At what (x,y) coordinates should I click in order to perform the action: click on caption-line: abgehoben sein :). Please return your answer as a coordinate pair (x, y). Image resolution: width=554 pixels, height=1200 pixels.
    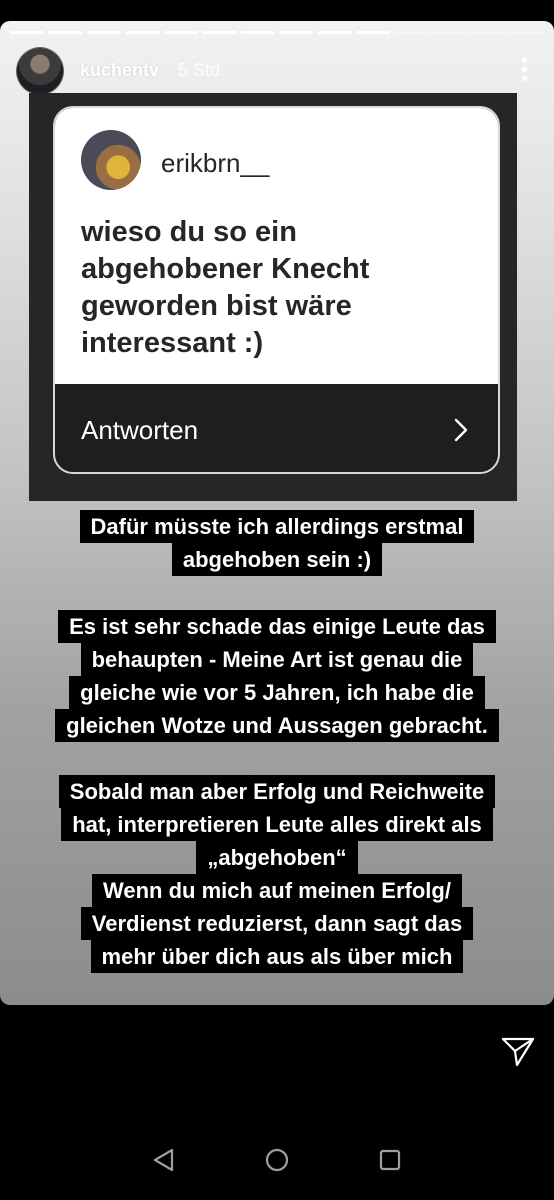
    Looking at the image, I should click on (277, 559).